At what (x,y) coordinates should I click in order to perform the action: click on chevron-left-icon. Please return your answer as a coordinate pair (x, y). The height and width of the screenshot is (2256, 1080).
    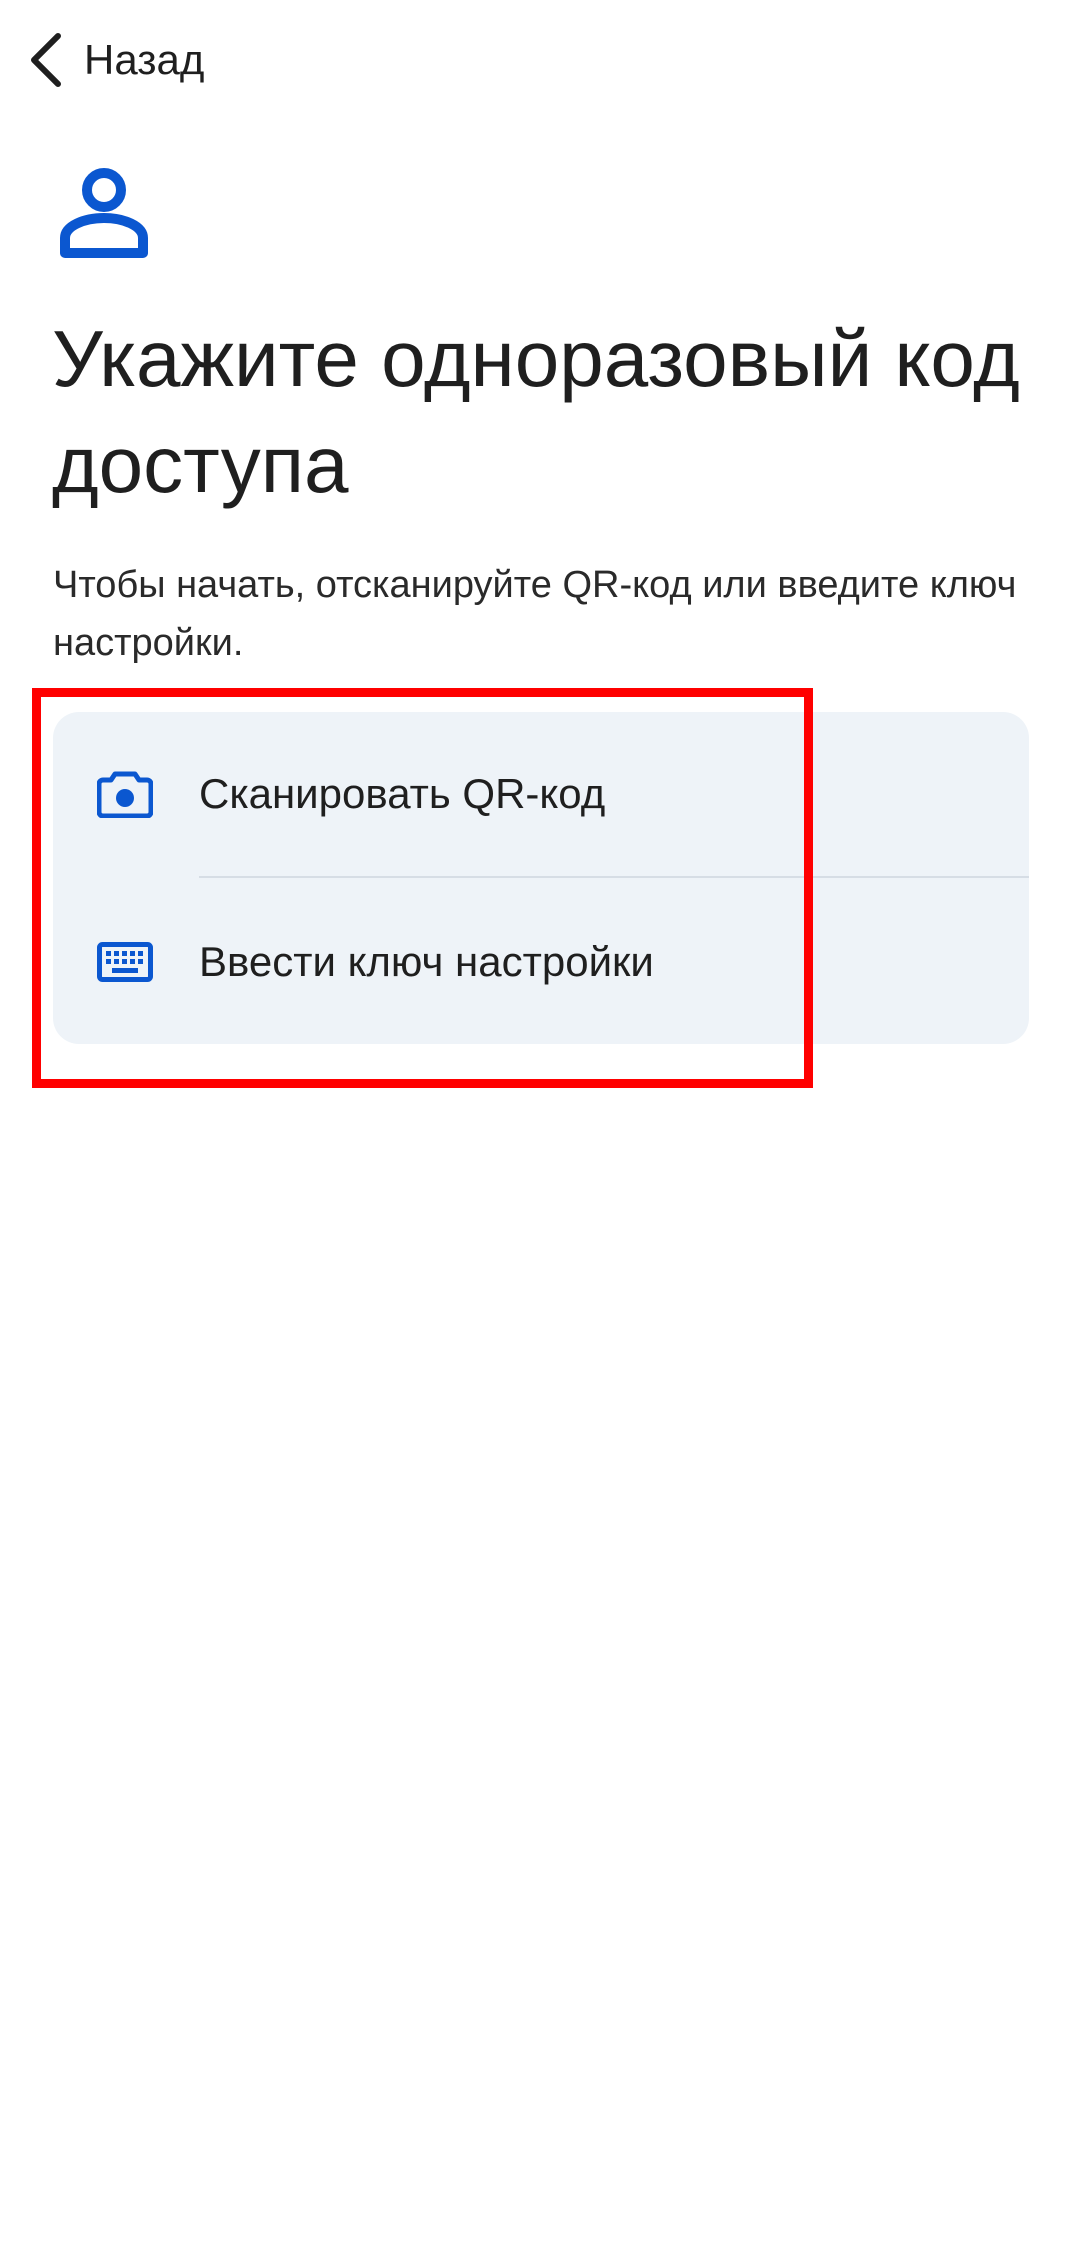
    Looking at the image, I should click on (46, 60).